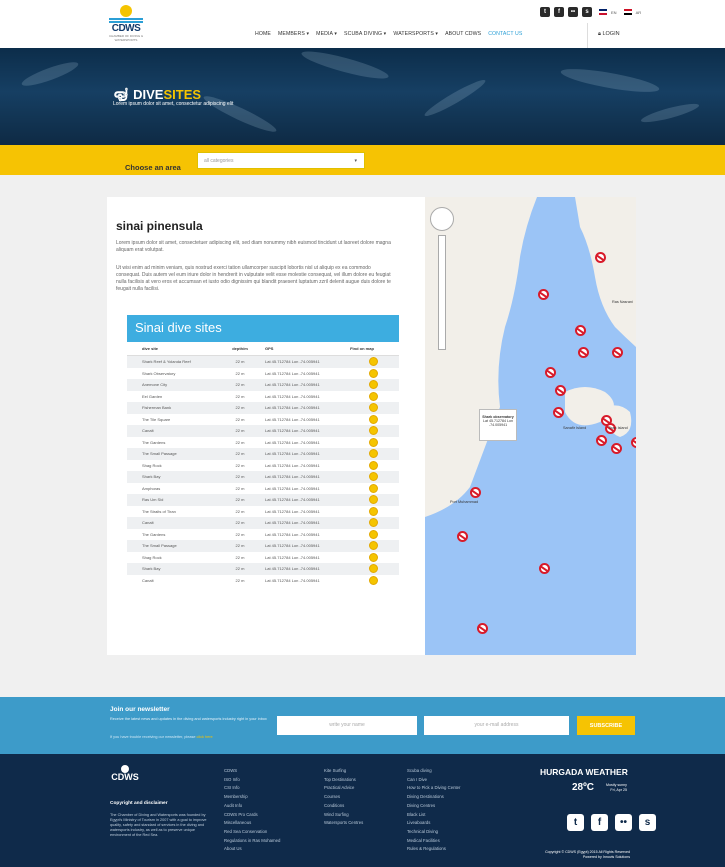  I want to click on lang-en: EN, so click(614, 12).